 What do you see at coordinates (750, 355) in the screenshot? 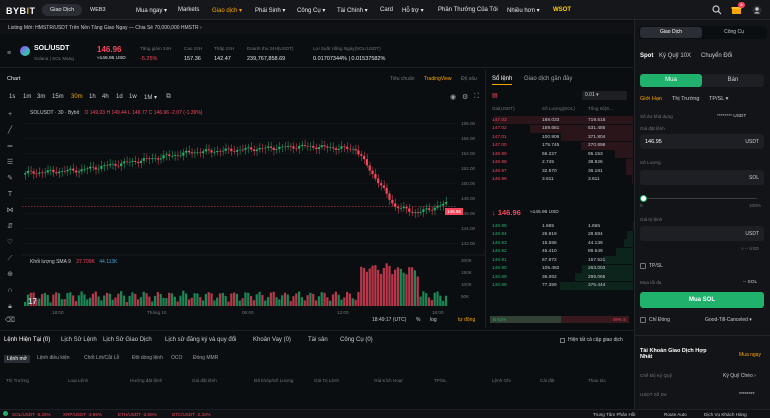
I see `account-buy-link: Mua ngay` at bounding box center [750, 355].